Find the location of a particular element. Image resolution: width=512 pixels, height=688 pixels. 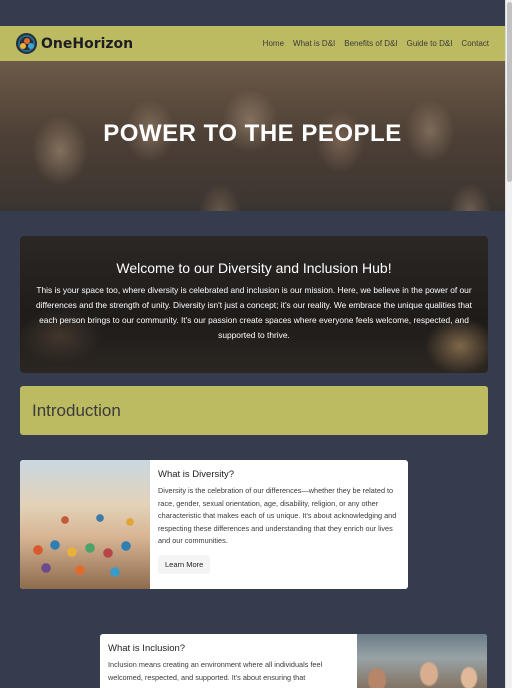

nav-contact: Contact is located at coordinates (475, 43).